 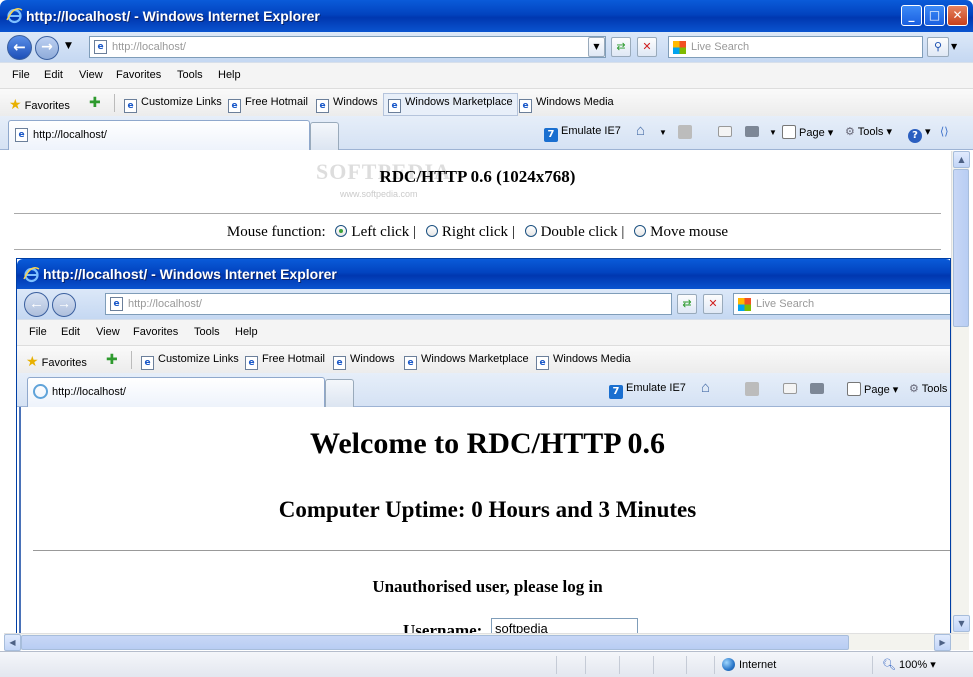 What do you see at coordinates (911, 15) in the screenshot?
I see `minimize-button: _` at bounding box center [911, 15].